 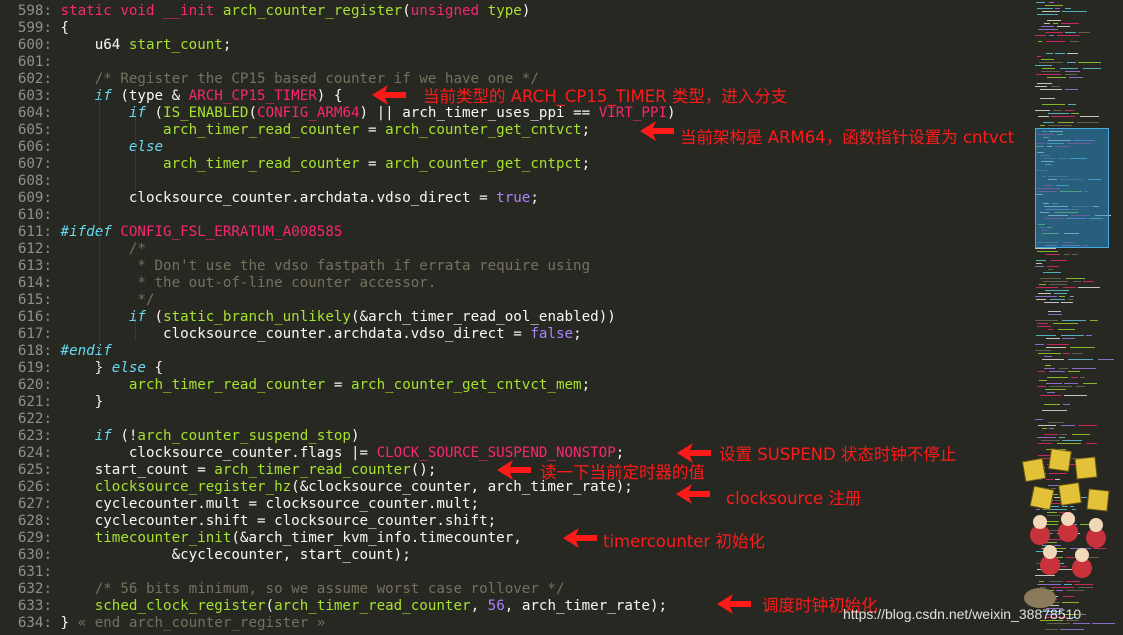 I want to click on code-line: 622:, so click(x=30, y=419).